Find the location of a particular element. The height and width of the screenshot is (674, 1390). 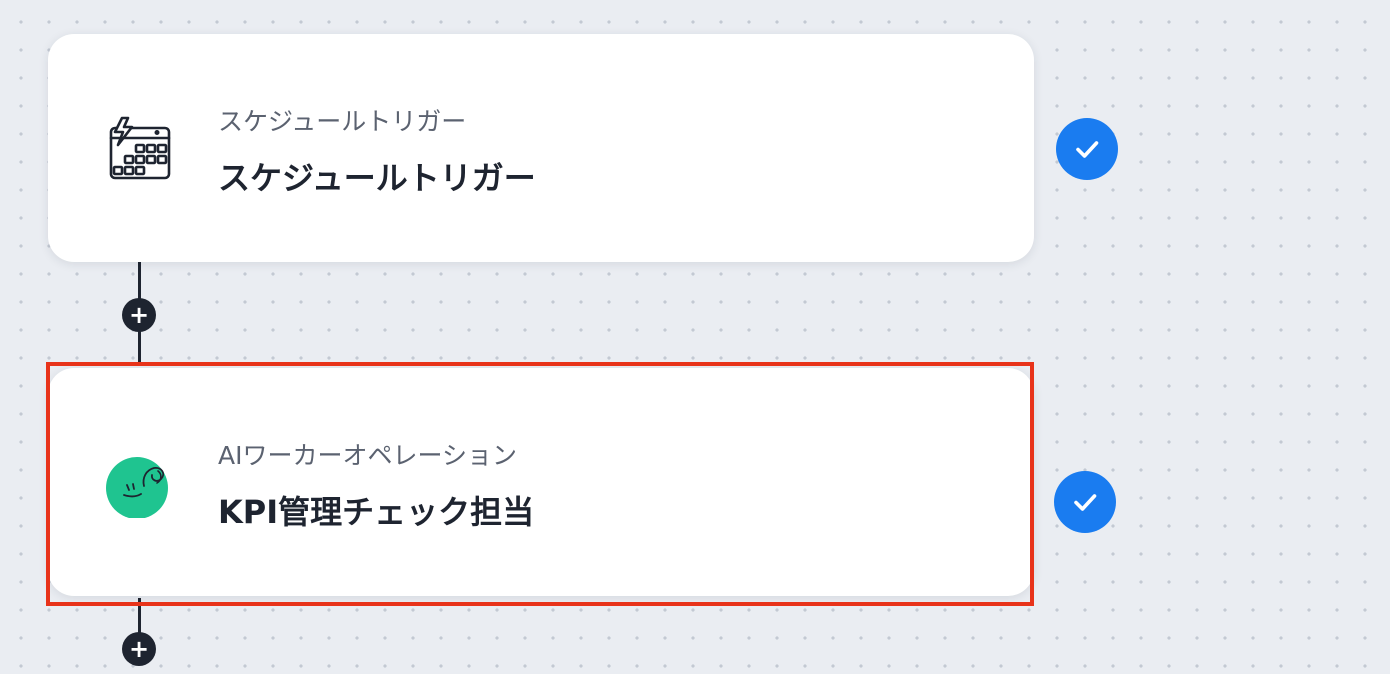

step-title: KPI管理チェック担当 is located at coordinates (376, 512).